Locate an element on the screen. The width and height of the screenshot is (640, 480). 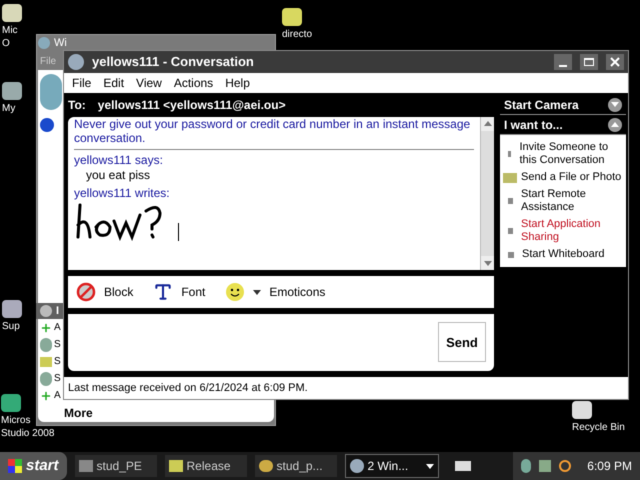
expand-button is located at coordinates (615, 105).